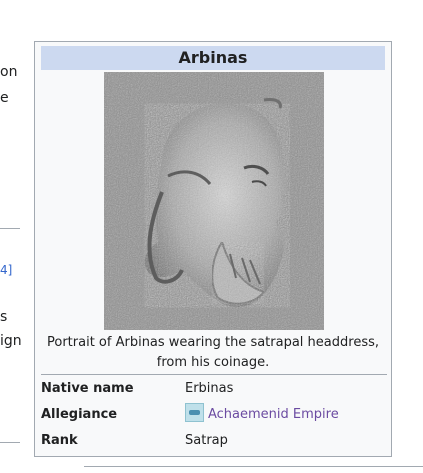 The image size is (423, 473). I want to click on infobox-row-rank: Rank Satrap, so click(213, 441).